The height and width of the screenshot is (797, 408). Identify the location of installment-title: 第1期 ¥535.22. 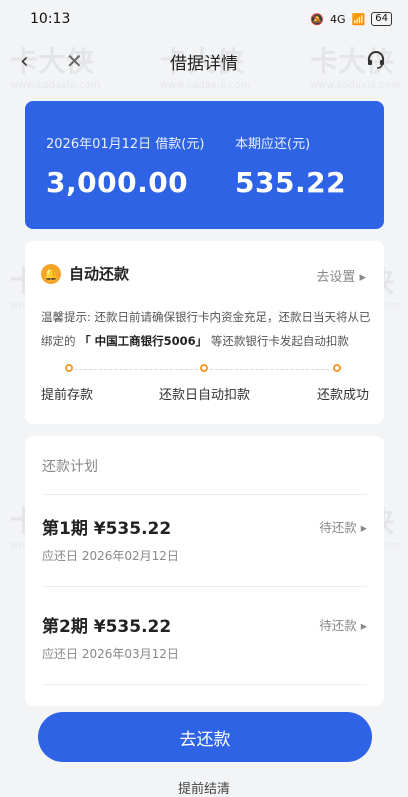
(107, 529).